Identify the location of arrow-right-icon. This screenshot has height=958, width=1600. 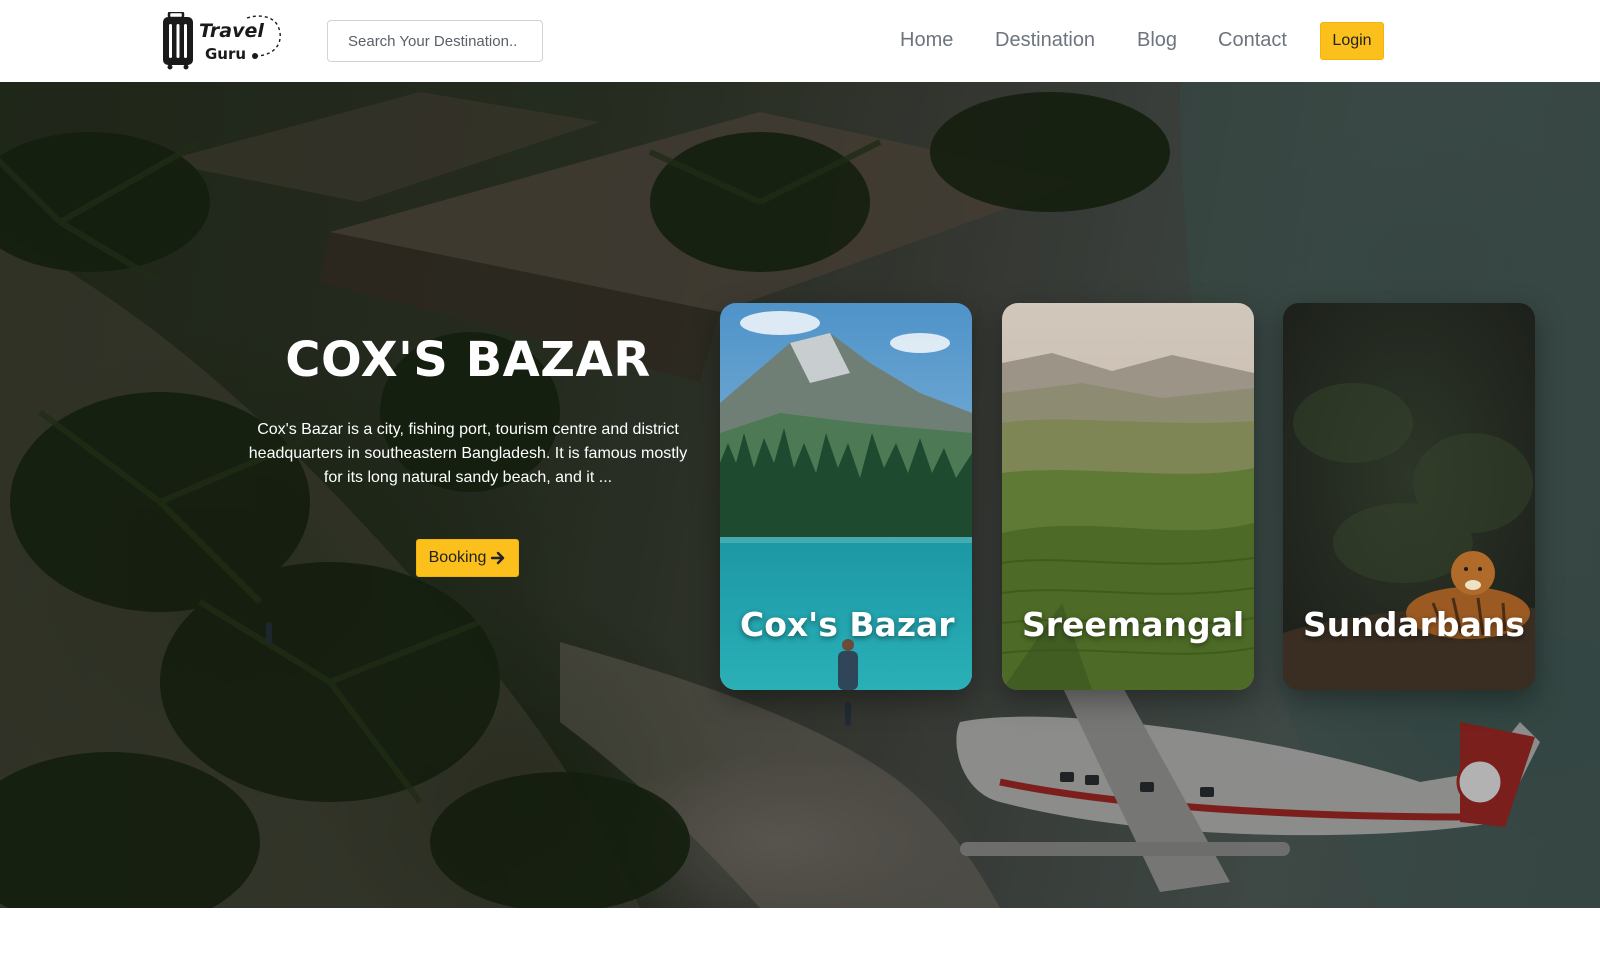
(498, 558).